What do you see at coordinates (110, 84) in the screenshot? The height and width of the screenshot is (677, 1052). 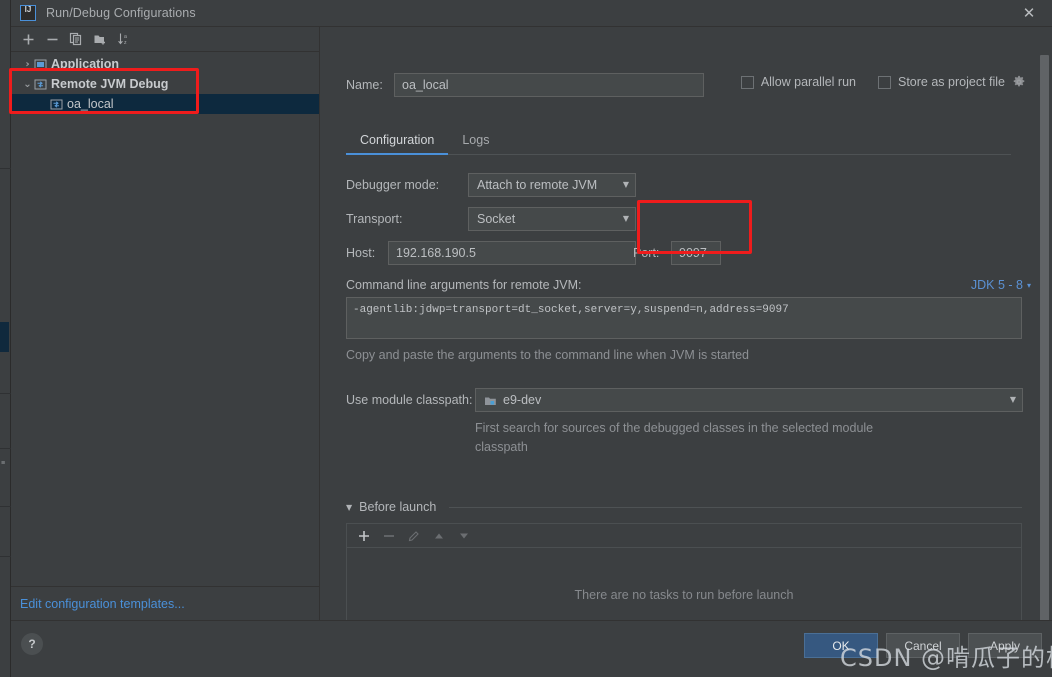 I see `tree-item-label: Remote JVM Debug` at bounding box center [110, 84].